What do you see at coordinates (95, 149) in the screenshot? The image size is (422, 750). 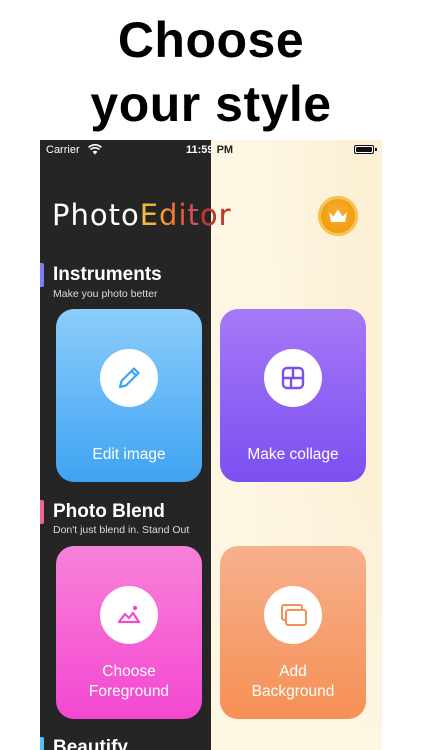 I see `wifi-icon` at bounding box center [95, 149].